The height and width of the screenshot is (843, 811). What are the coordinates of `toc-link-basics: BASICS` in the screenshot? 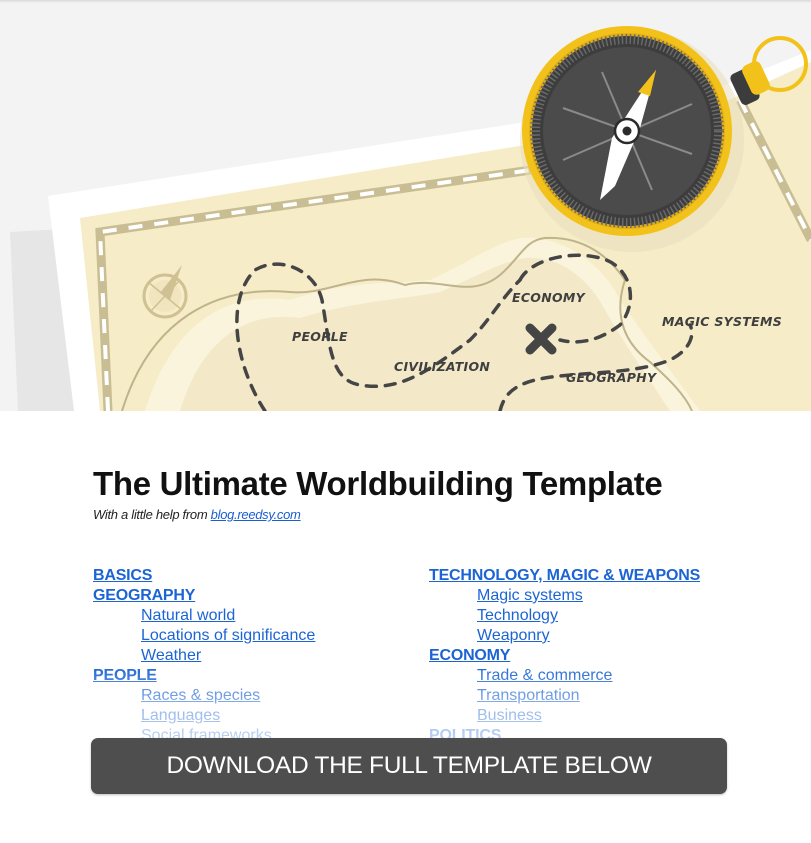 It's located at (204, 576).